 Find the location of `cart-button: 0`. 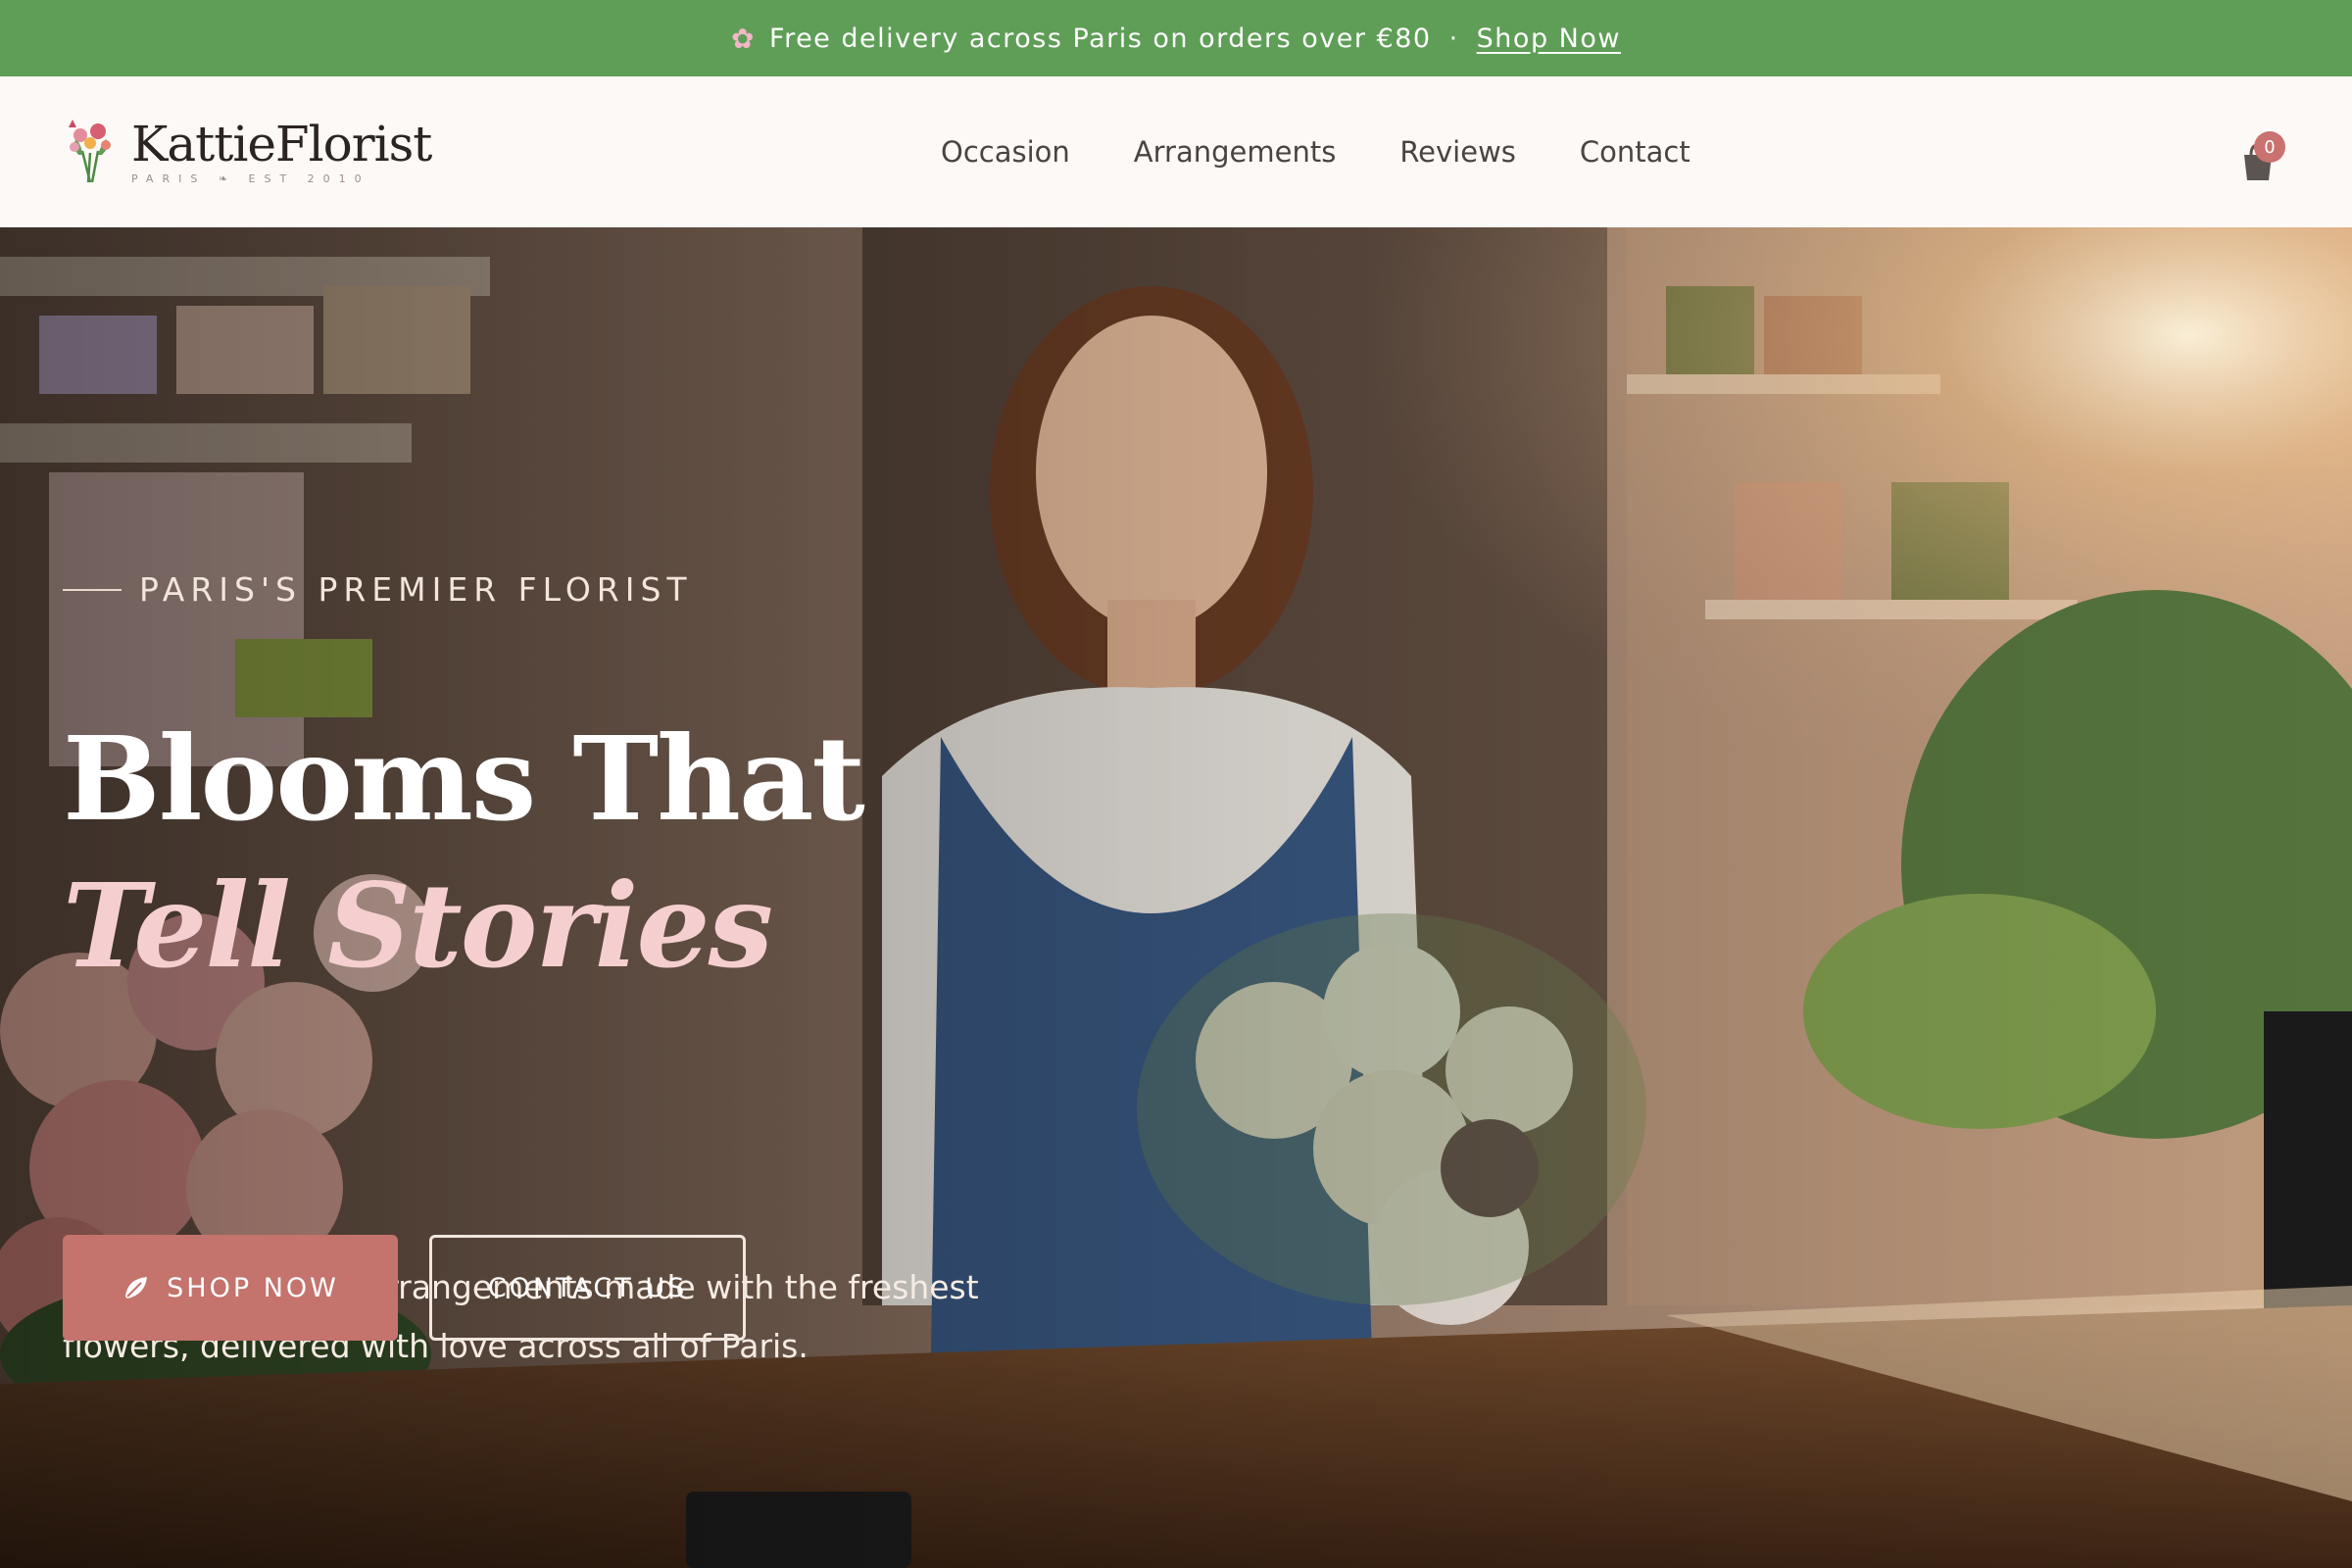

cart-button: 0 is located at coordinates (2258, 158).